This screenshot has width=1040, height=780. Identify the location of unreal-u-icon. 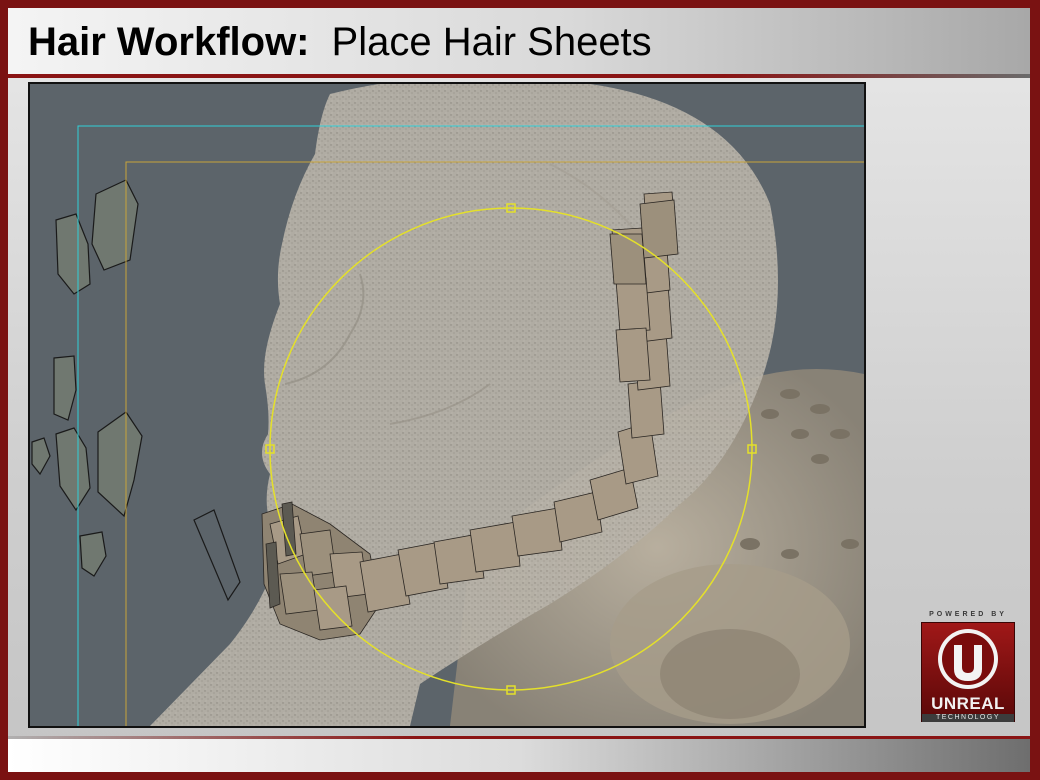
(968, 659).